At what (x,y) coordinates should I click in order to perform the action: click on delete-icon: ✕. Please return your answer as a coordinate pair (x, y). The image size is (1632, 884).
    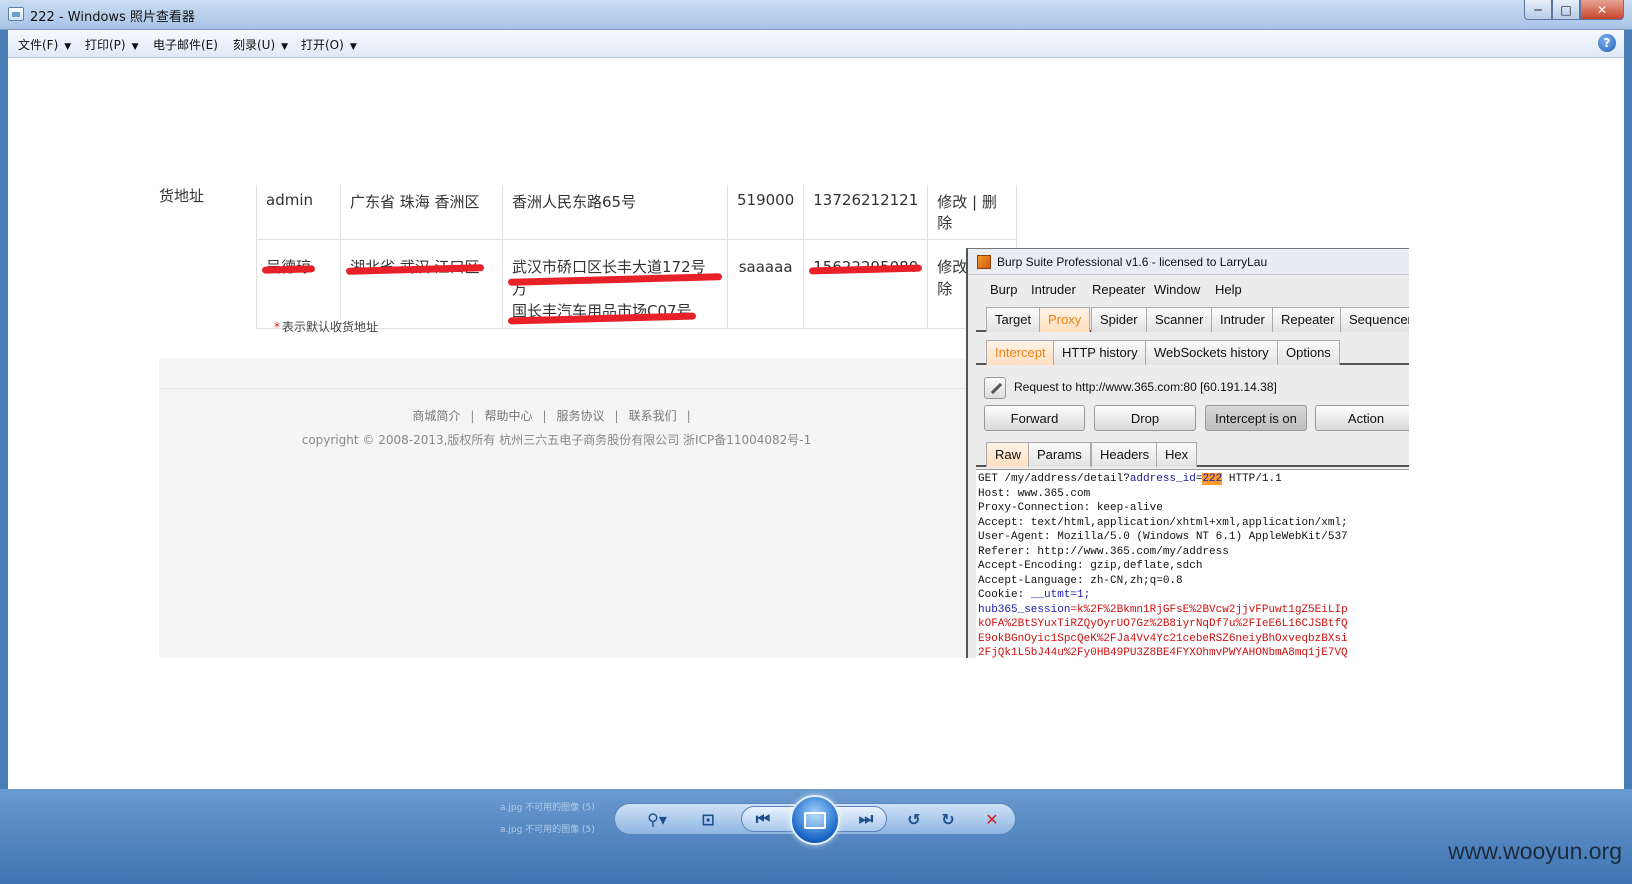
    Looking at the image, I should click on (992, 819).